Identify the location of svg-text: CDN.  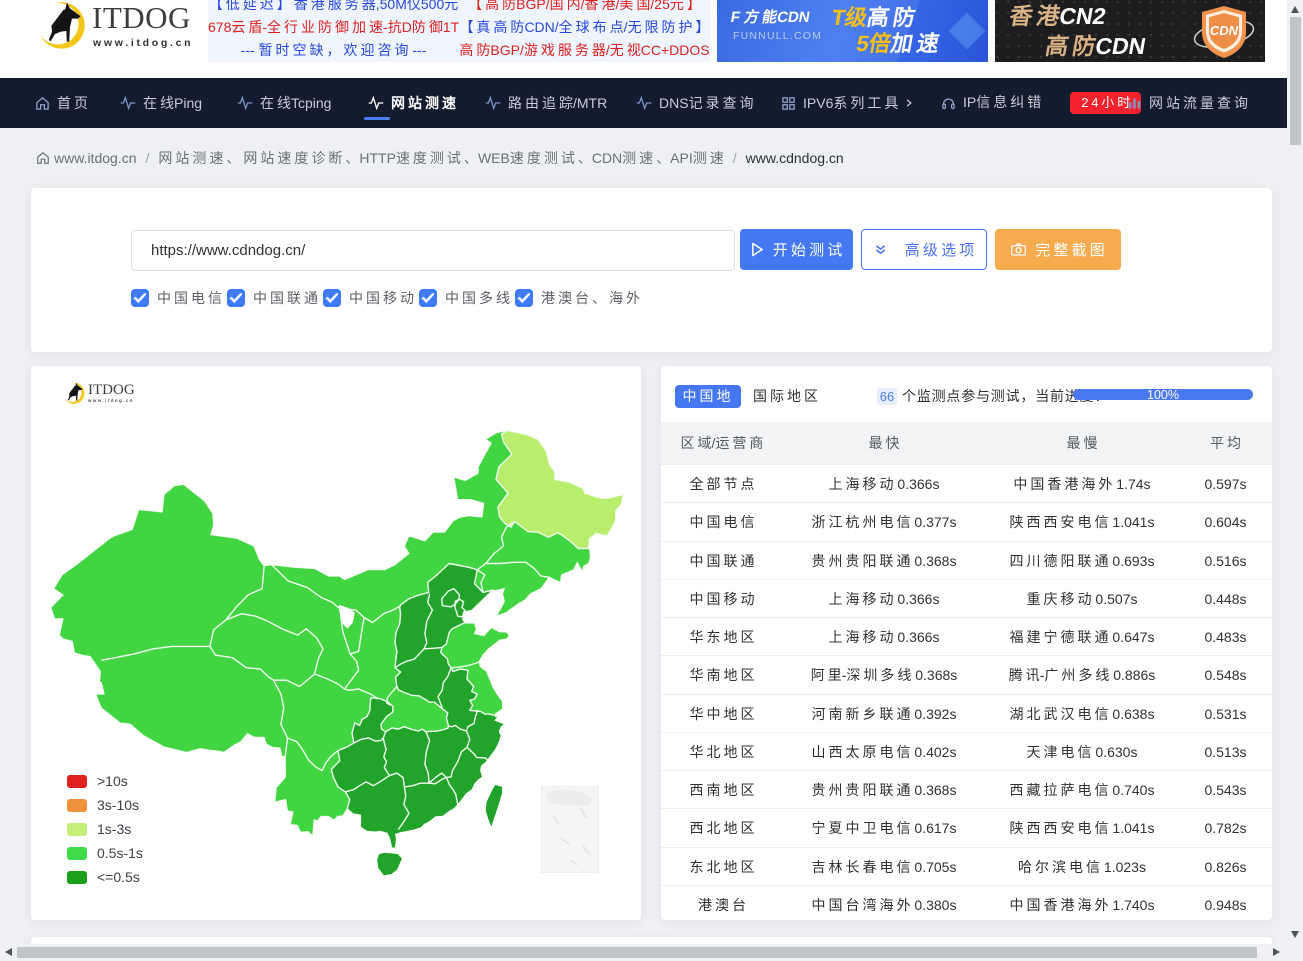
(1224, 30).